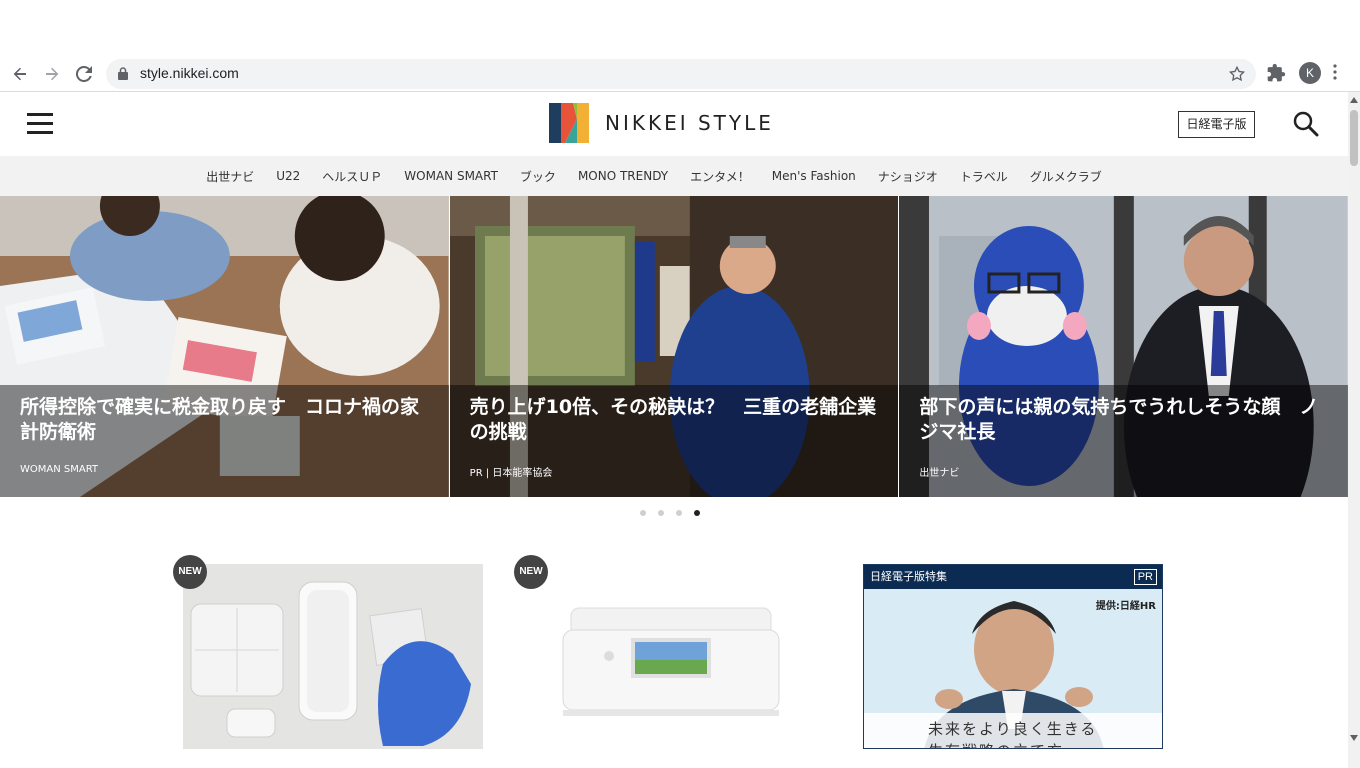 The width and height of the screenshot is (1360, 768). What do you see at coordinates (1125, 606) in the screenshot?
I see `ad-sponsor: 提供:日経HR` at bounding box center [1125, 606].